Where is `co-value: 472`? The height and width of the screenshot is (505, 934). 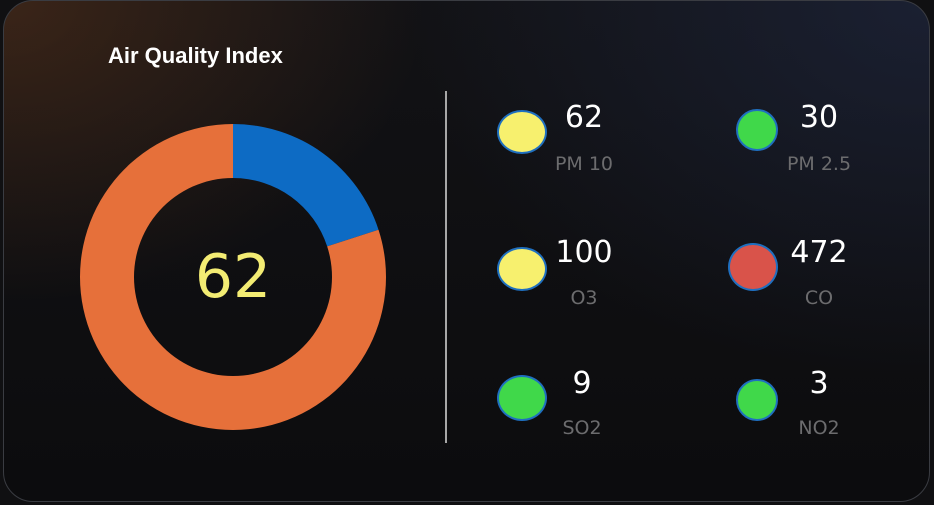
co-value: 472 is located at coordinates (819, 252).